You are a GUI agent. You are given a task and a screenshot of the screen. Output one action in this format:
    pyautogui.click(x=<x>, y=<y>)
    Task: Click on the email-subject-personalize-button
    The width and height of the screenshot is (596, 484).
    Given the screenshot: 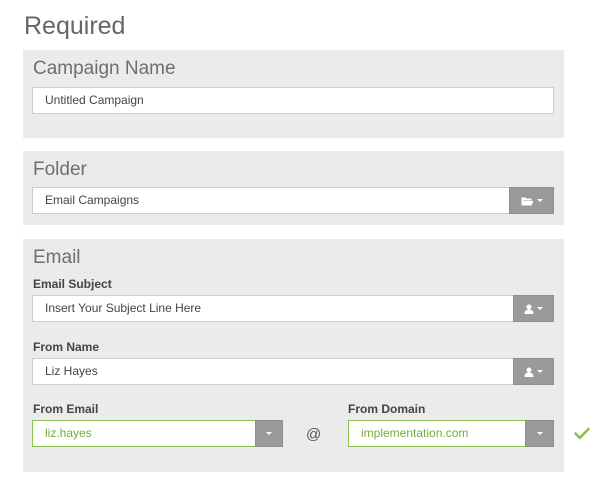 What is the action you would take?
    pyautogui.click(x=533, y=308)
    